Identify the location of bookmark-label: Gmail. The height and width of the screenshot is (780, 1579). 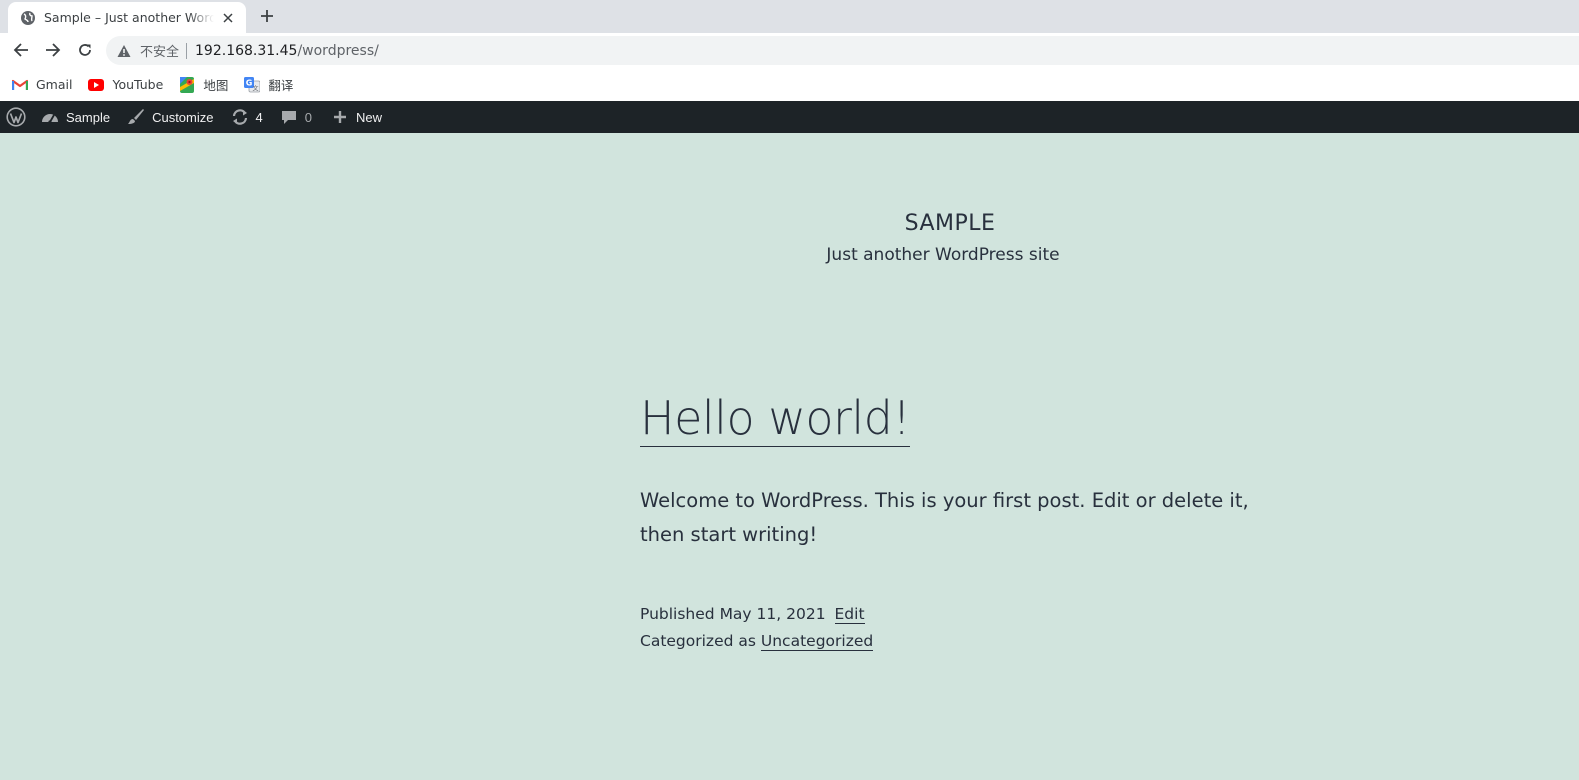
(54, 84).